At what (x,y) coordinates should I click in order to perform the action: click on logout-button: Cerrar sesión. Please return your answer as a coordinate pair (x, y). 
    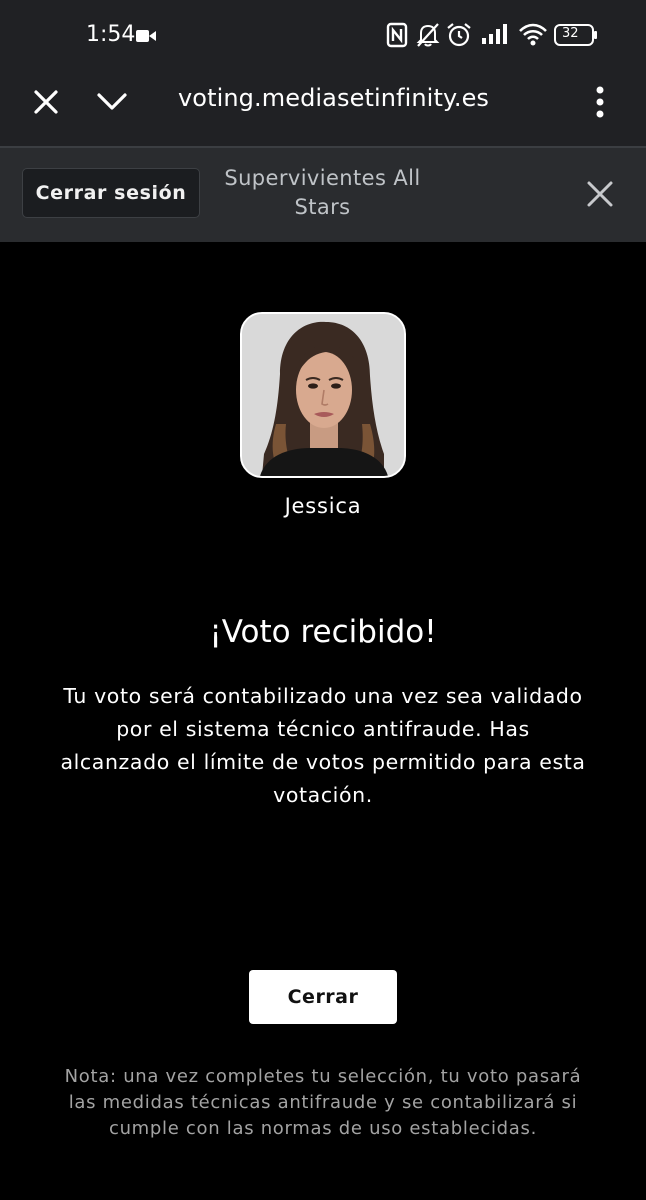
    Looking at the image, I should click on (111, 193).